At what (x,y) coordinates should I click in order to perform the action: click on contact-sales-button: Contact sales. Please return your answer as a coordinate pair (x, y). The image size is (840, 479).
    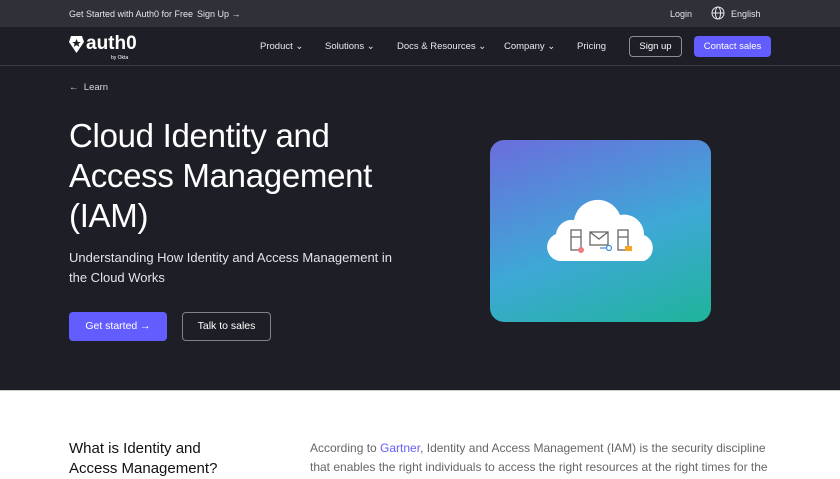
    Looking at the image, I should click on (732, 46).